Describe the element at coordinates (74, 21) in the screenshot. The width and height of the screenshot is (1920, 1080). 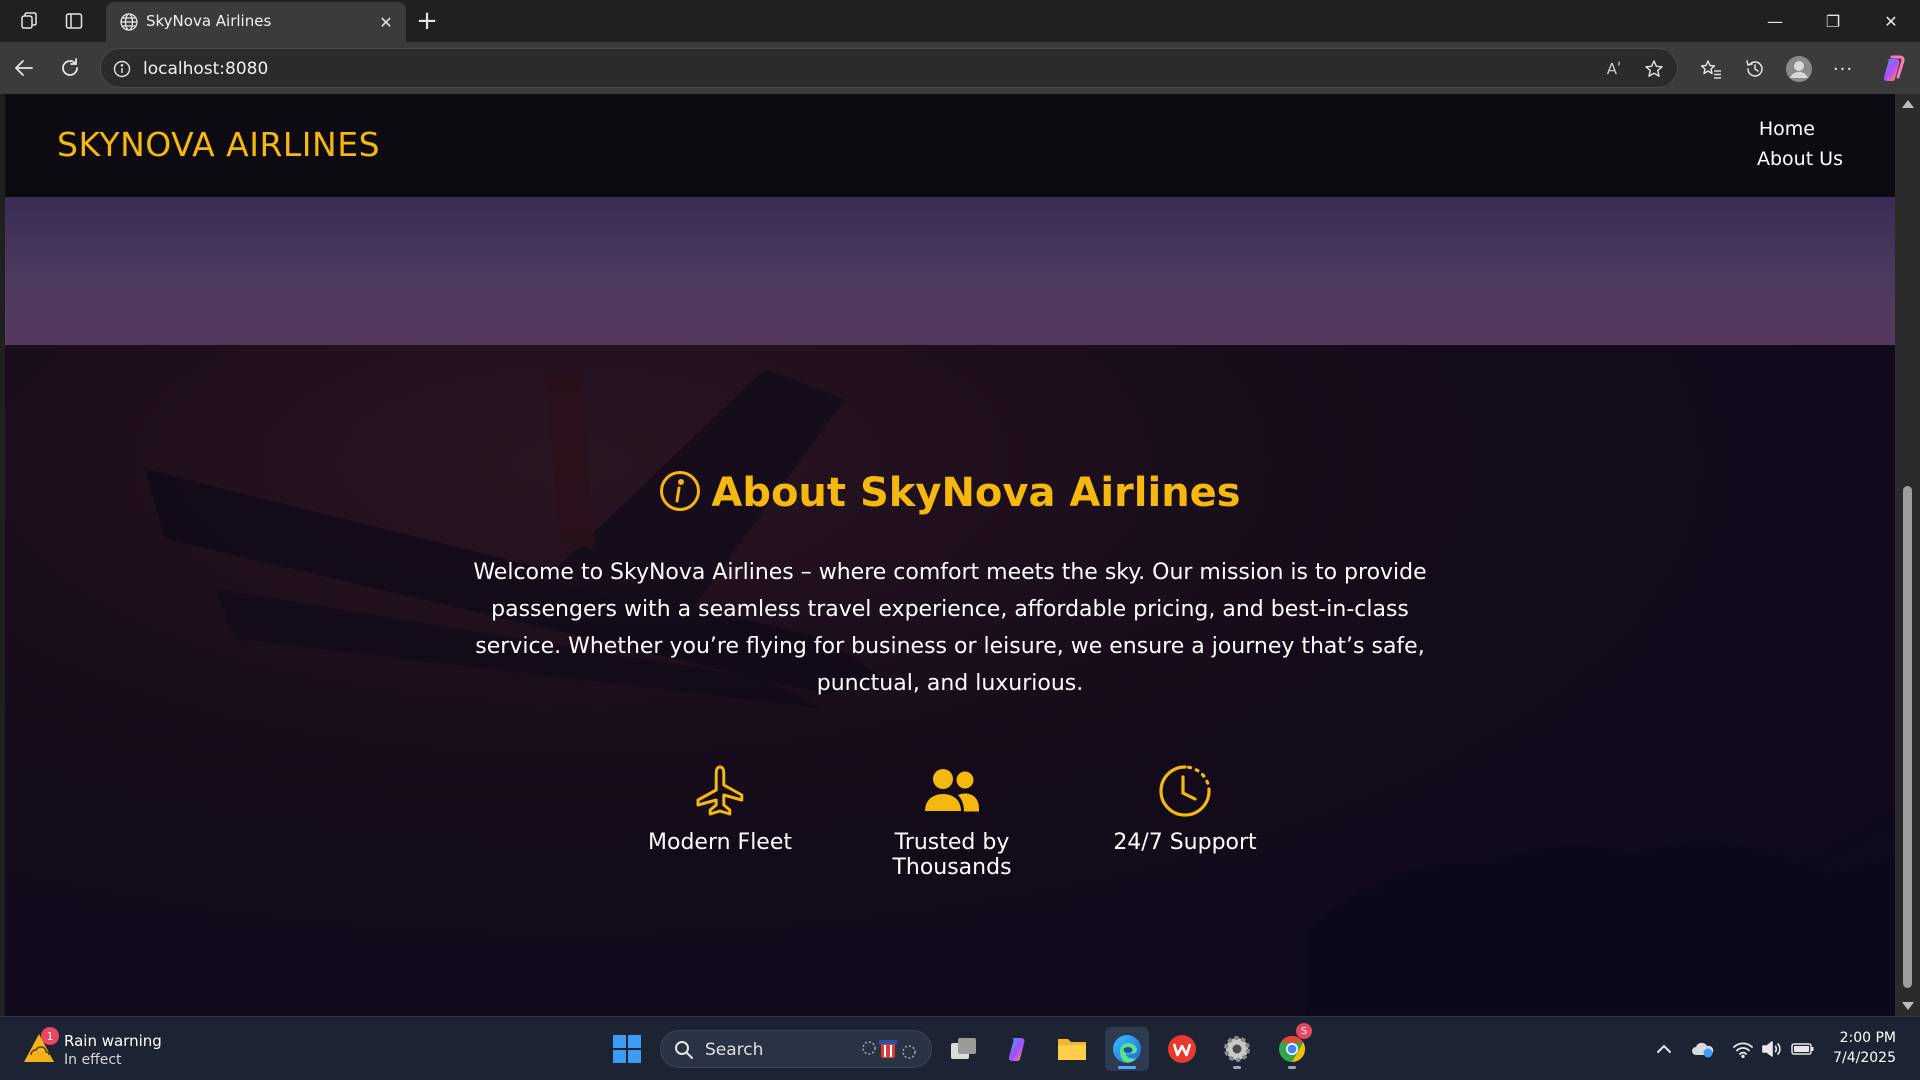
I see `tab-actions-icon` at that location.